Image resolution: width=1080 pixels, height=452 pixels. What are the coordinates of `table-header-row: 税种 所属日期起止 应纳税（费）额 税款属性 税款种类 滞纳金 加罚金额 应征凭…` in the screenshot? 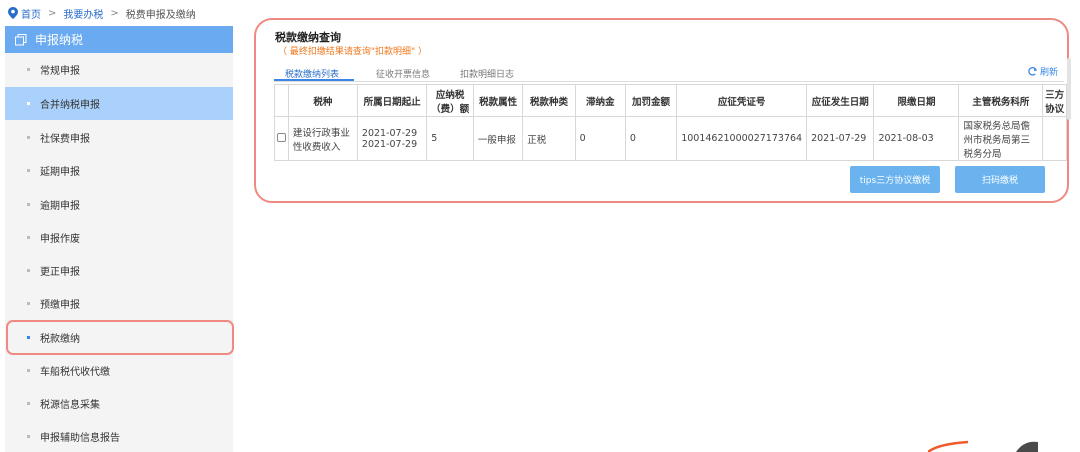 It's located at (670, 100).